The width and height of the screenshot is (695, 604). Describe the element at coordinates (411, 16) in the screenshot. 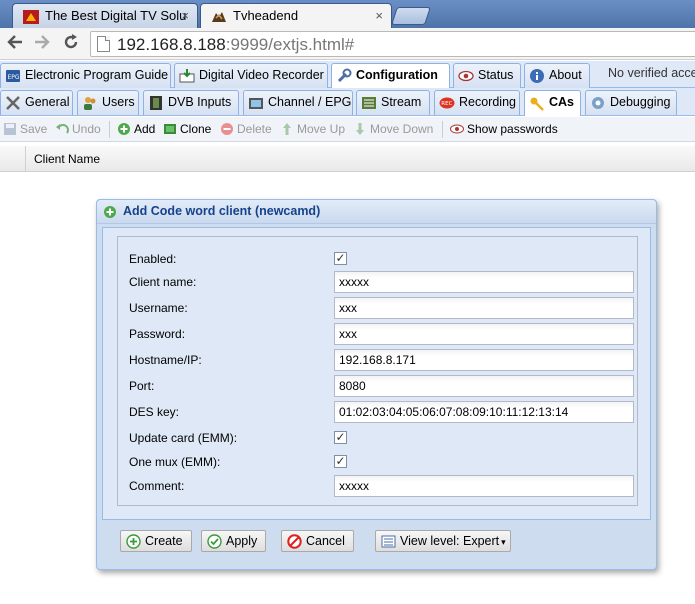

I see `new-tab-button` at that location.